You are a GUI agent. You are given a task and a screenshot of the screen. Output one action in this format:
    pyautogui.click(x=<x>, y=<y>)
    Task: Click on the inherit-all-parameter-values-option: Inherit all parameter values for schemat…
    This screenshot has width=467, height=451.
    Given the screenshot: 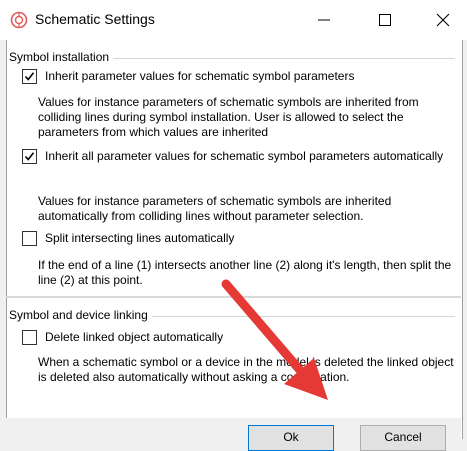 What is the action you would take?
    pyautogui.click(x=233, y=156)
    